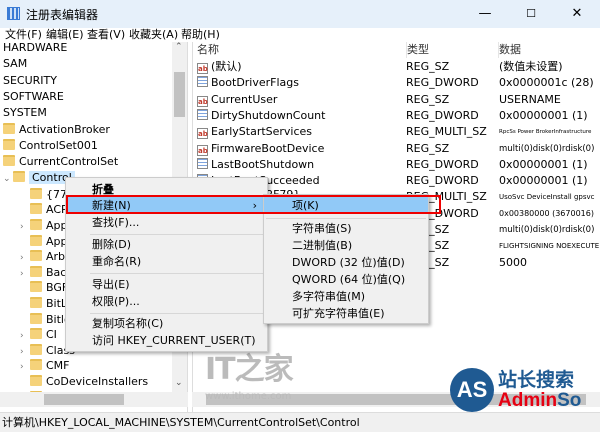 The image size is (600, 433). What do you see at coordinates (166, 205) in the screenshot?
I see `menu-item-new: 新建(N) ›` at bounding box center [166, 205].